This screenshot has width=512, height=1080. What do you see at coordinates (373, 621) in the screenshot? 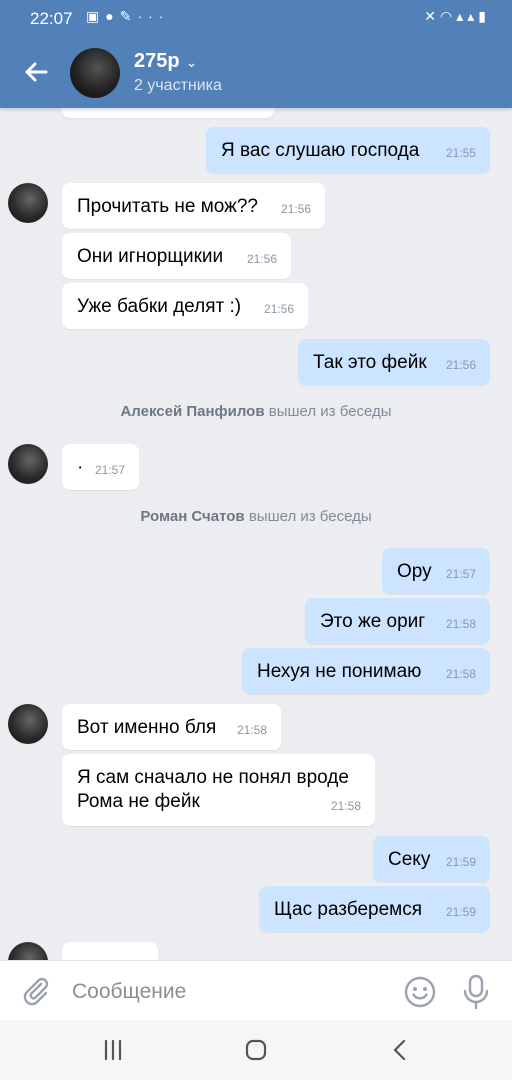
I see `message-text: Это же ориг` at bounding box center [373, 621].